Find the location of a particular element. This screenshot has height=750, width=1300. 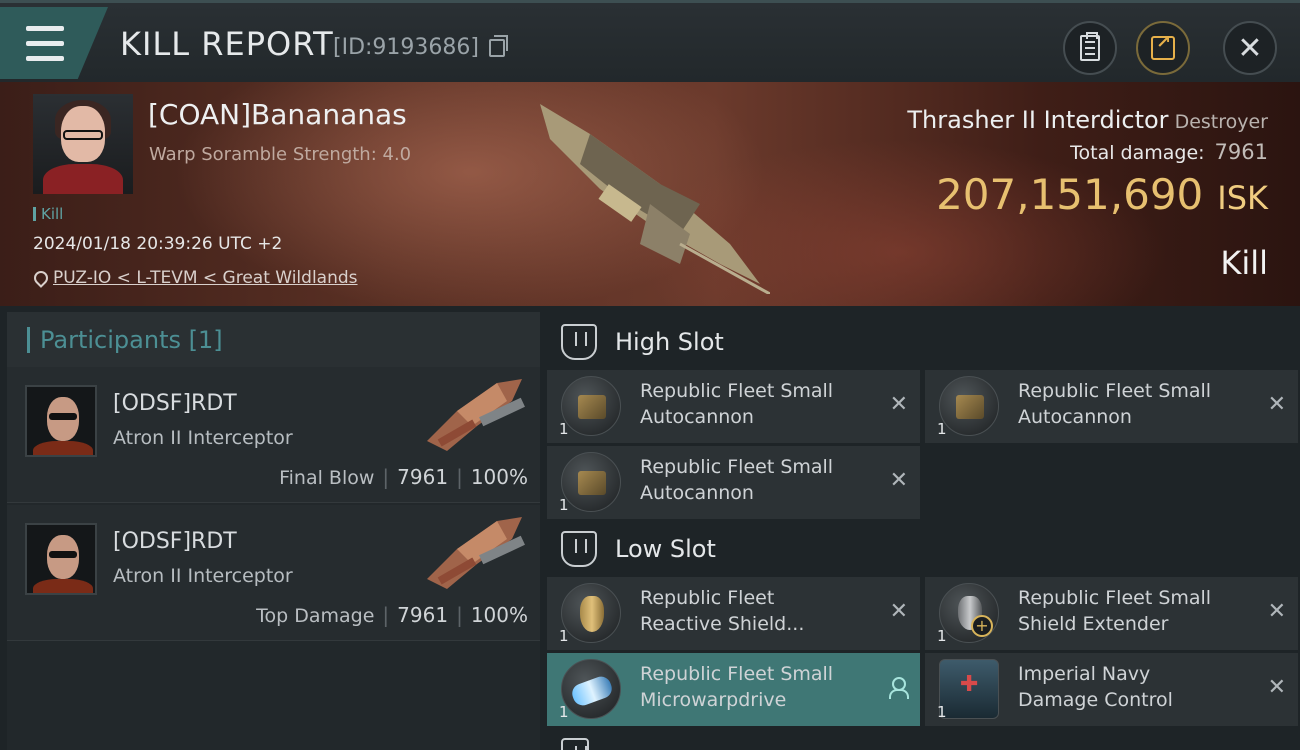

menu-button is located at coordinates (54, 43).